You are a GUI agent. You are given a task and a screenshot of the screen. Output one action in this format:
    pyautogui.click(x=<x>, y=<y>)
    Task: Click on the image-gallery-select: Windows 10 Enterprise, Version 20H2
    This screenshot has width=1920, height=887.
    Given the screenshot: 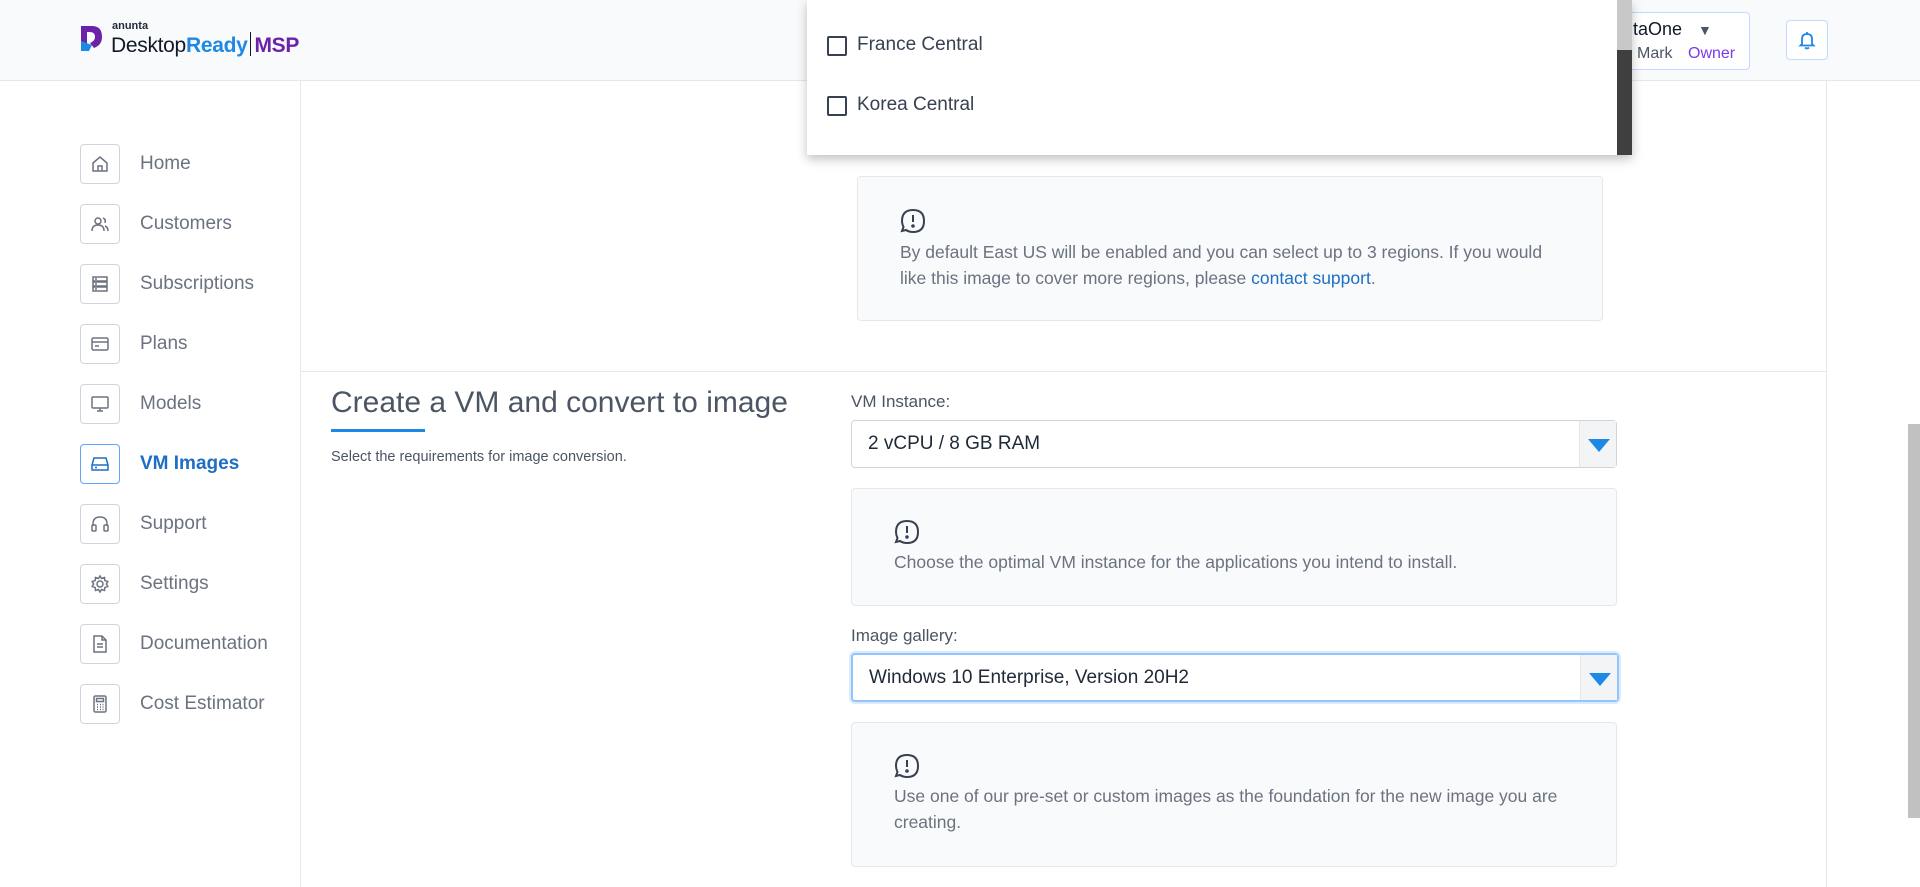 What is the action you would take?
    pyautogui.click(x=1235, y=677)
    